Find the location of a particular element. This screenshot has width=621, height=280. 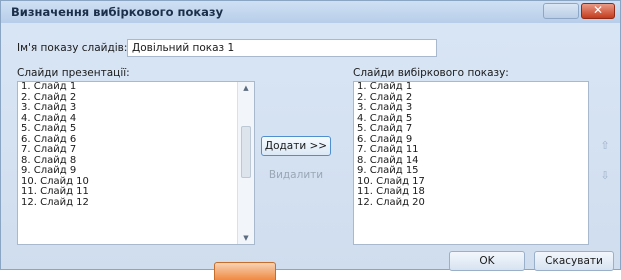

custom-show-slides-label: Слайди вибіркового показу: is located at coordinates (431, 73).